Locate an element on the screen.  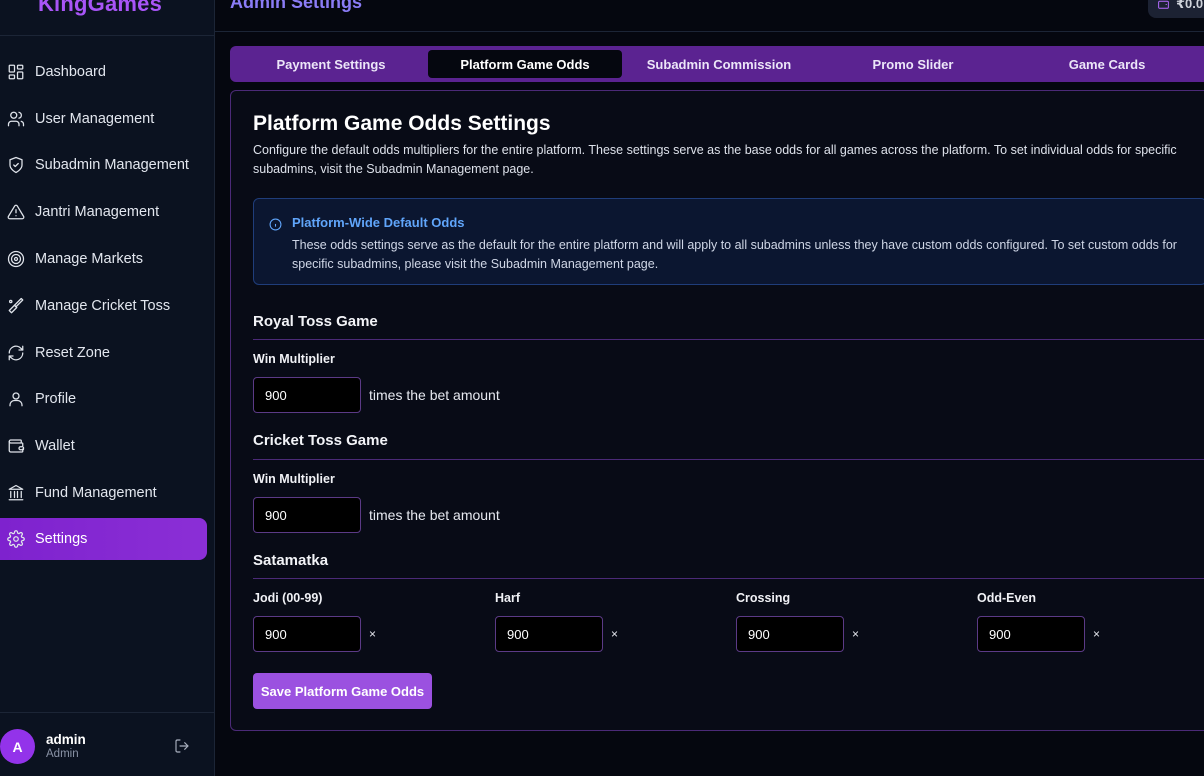
brand-logo: KingGames is located at coordinates (100, 8).